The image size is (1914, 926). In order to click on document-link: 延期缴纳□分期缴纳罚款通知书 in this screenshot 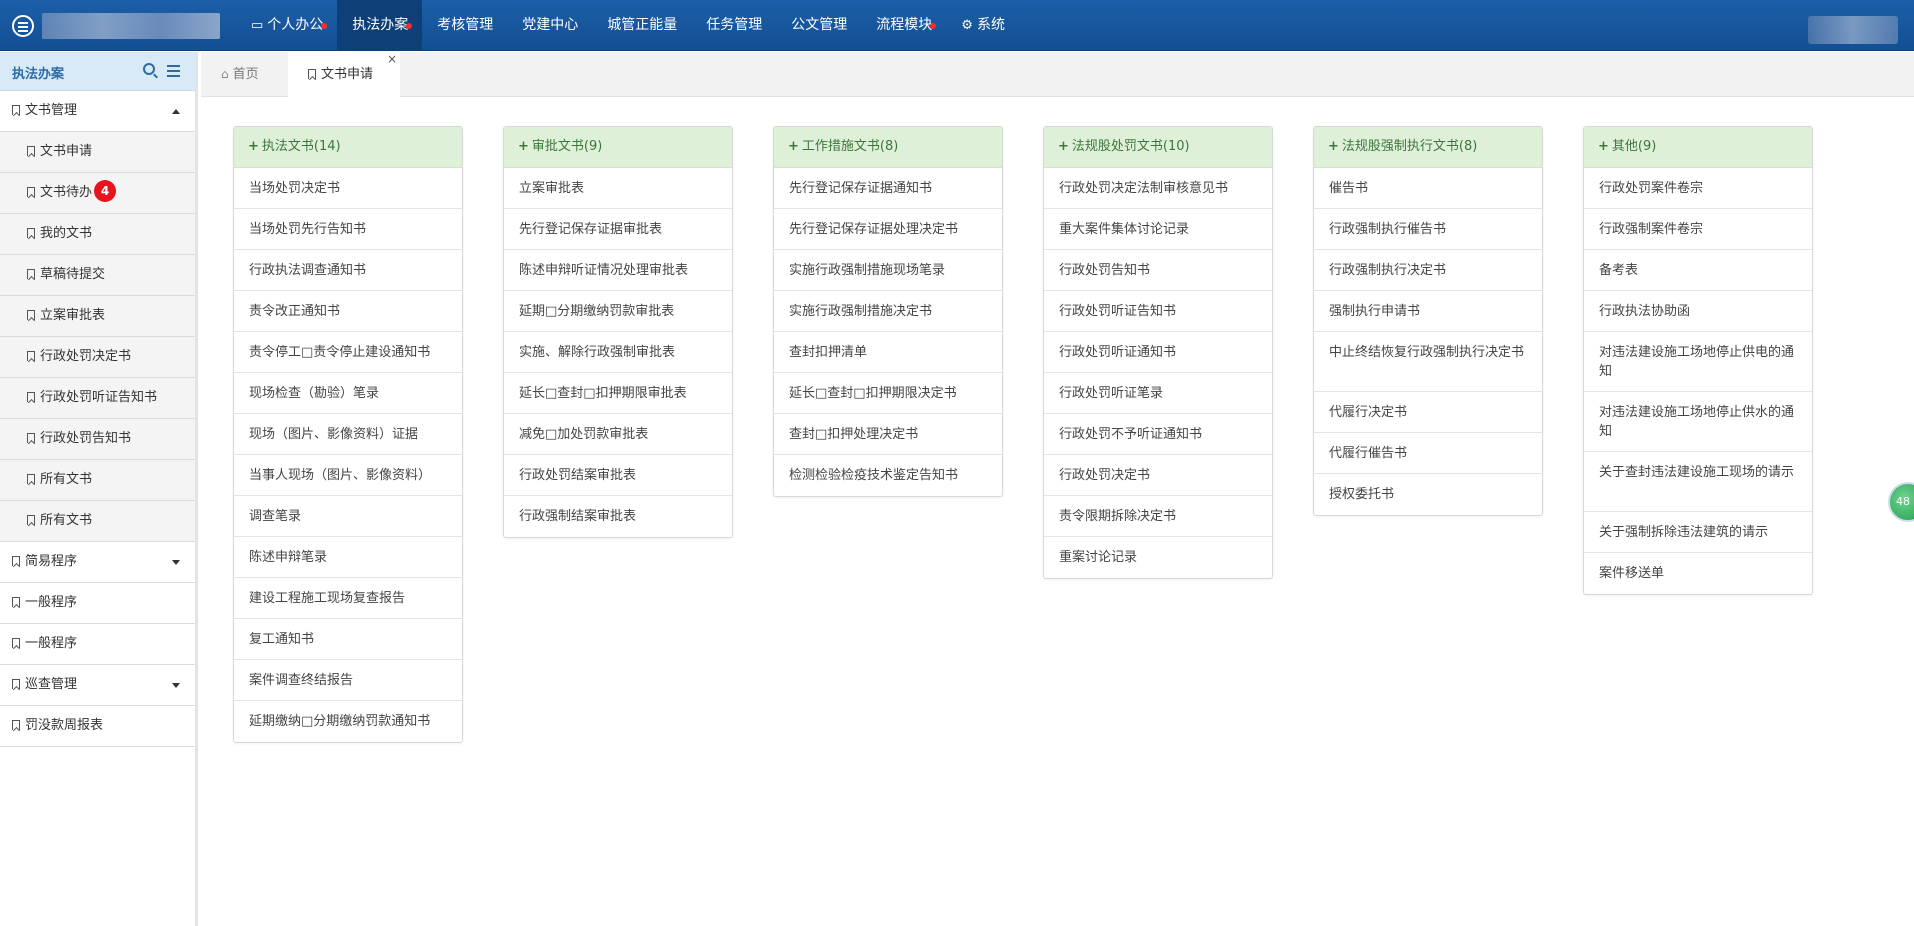, I will do `click(348, 721)`.